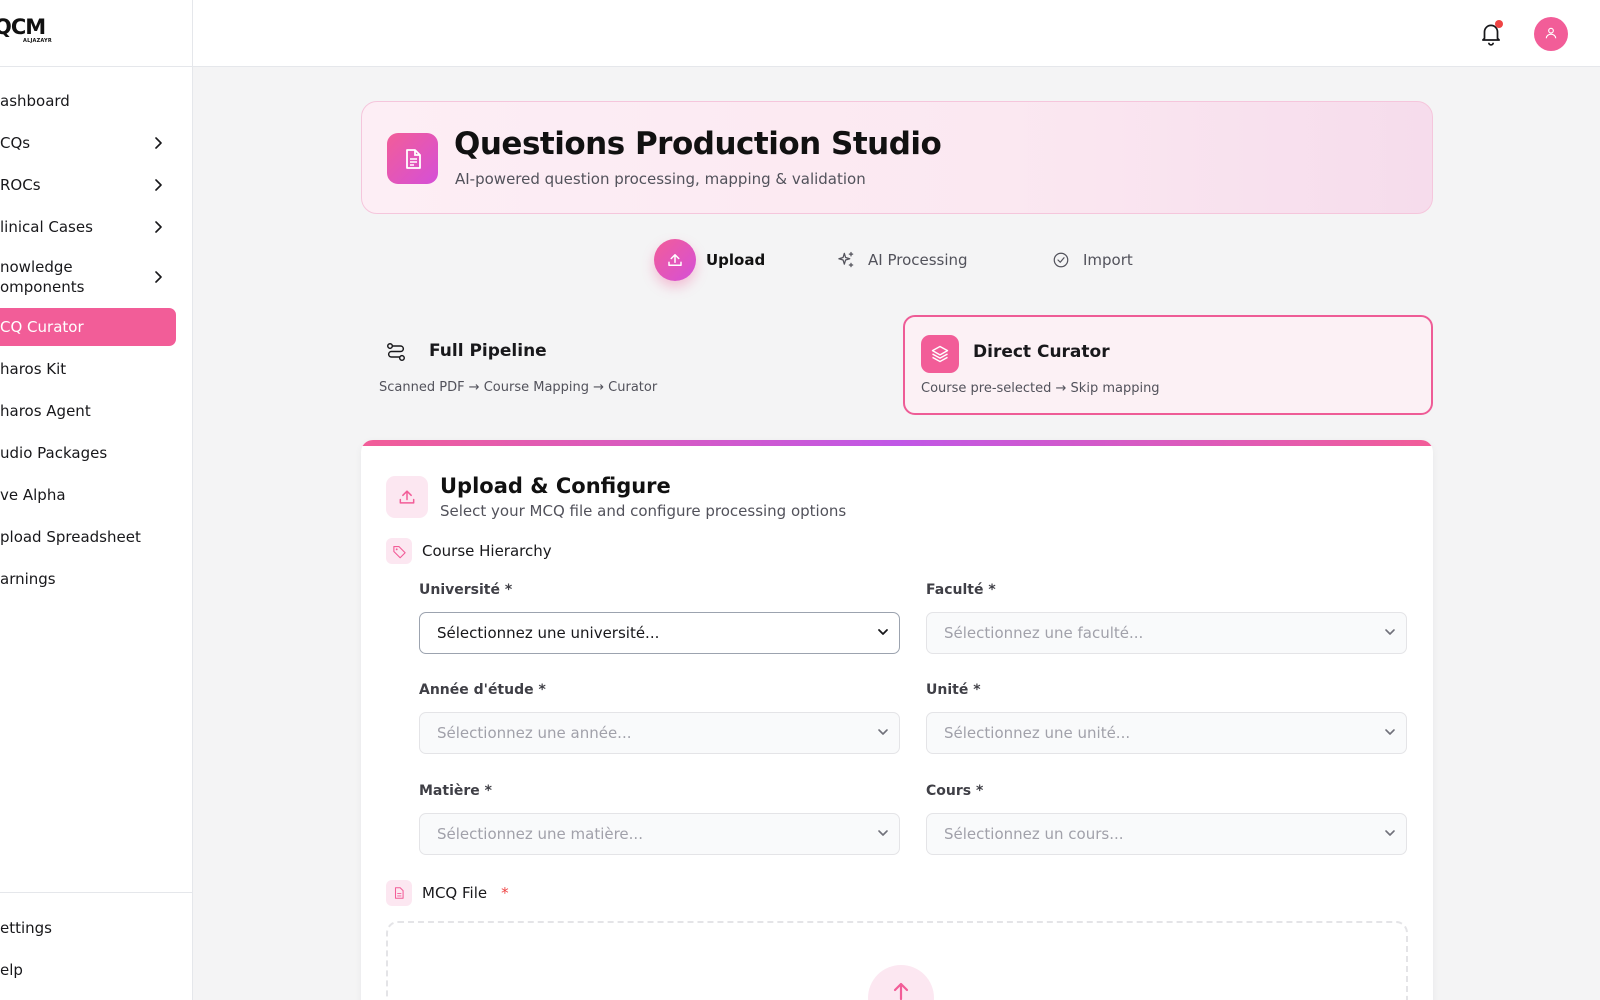  I want to click on sidebar-item-qrocs: ROCs, so click(88, 185).